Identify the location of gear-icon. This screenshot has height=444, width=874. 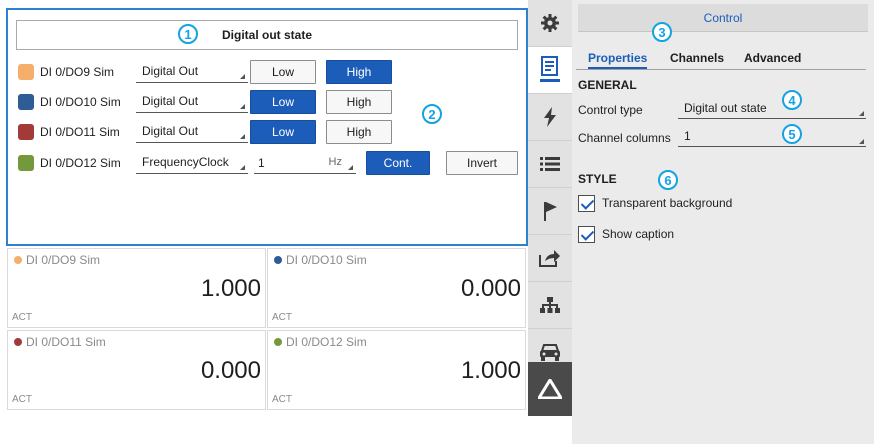
(550, 23).